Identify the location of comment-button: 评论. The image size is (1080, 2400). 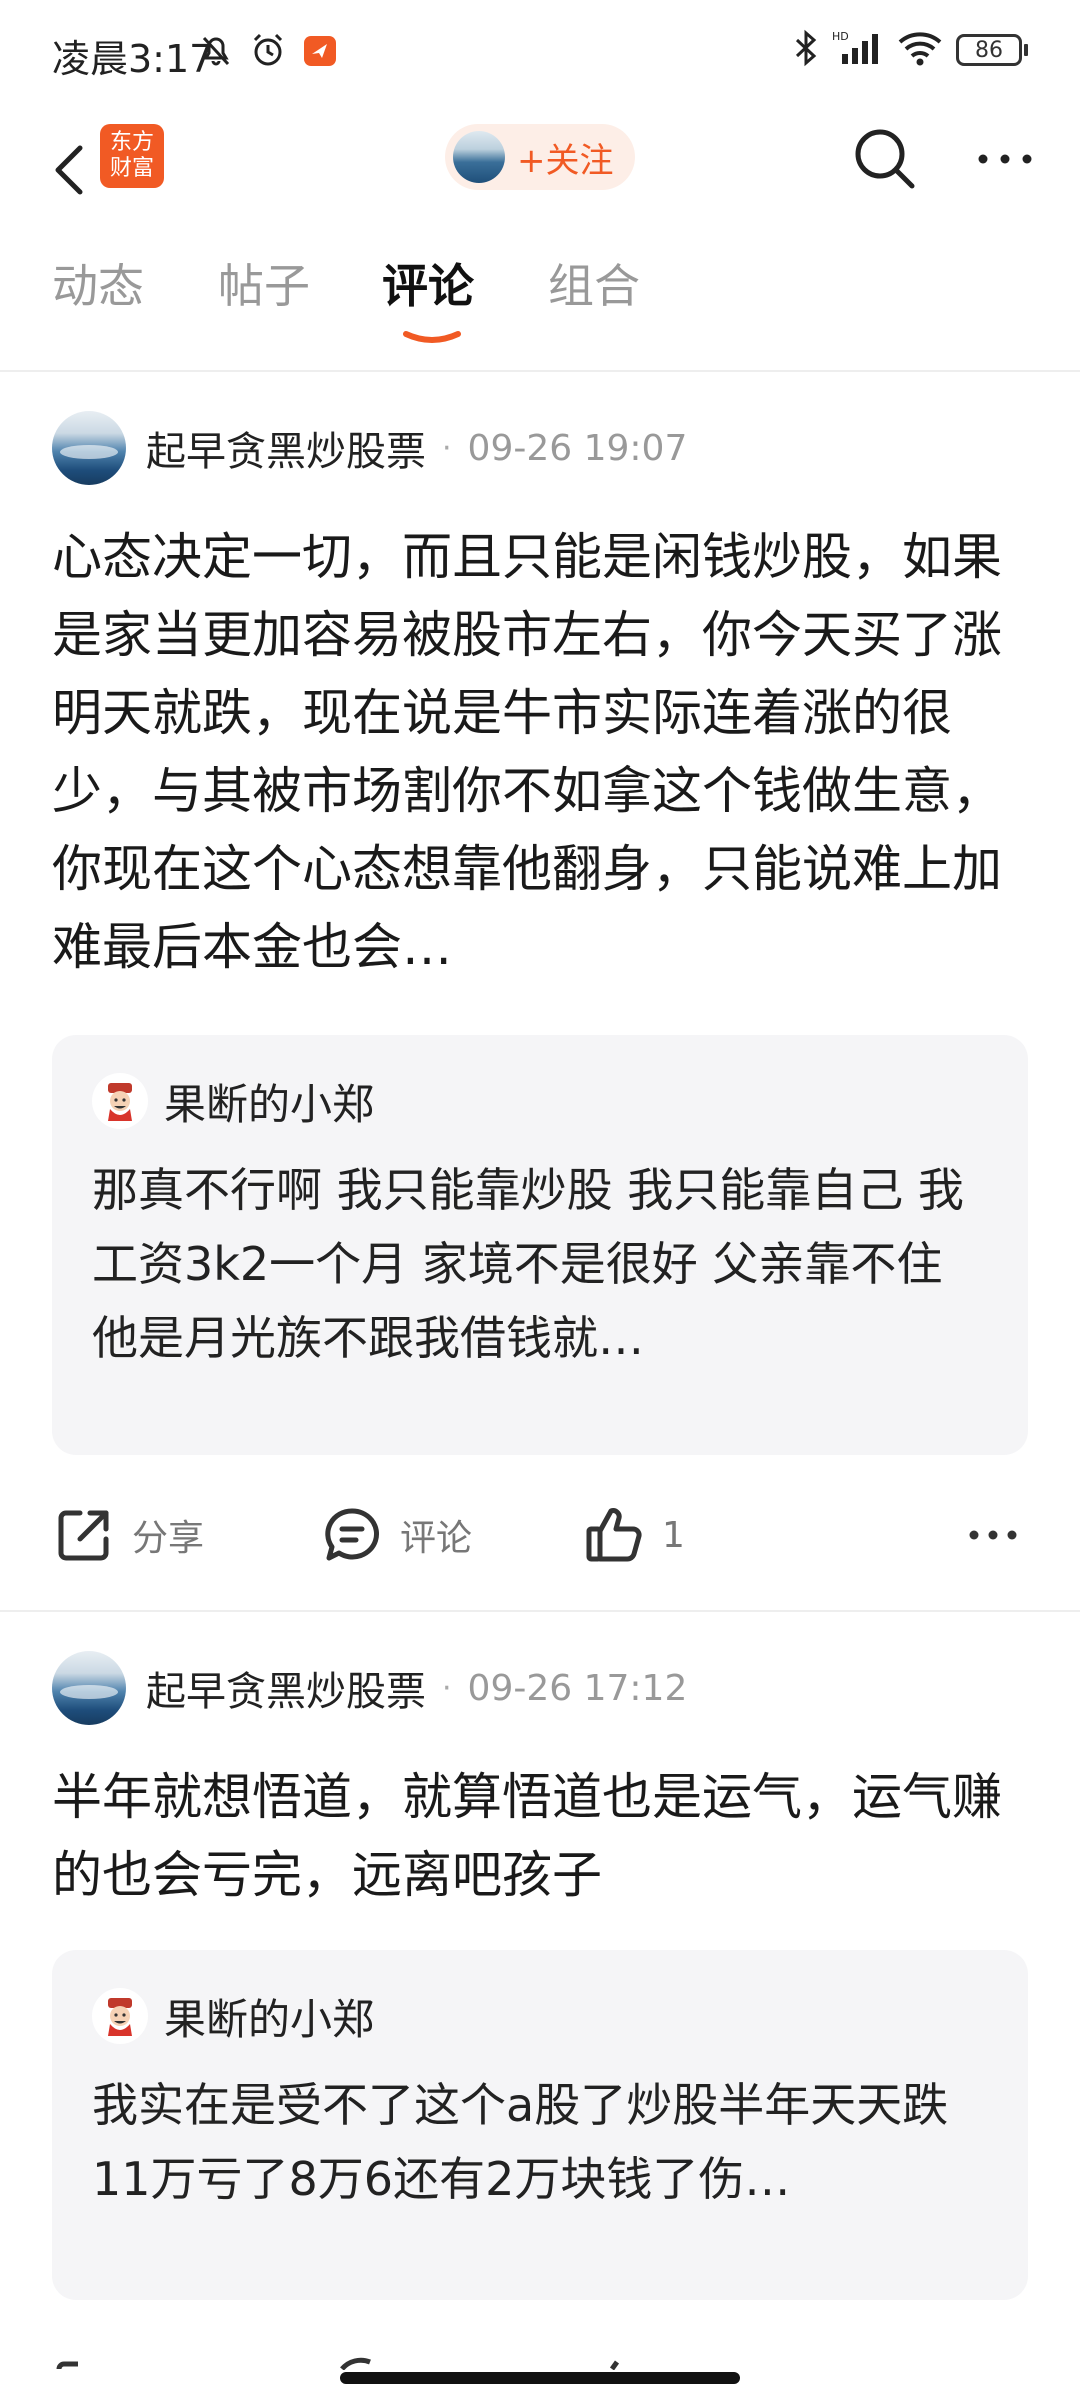
(396, 1535).